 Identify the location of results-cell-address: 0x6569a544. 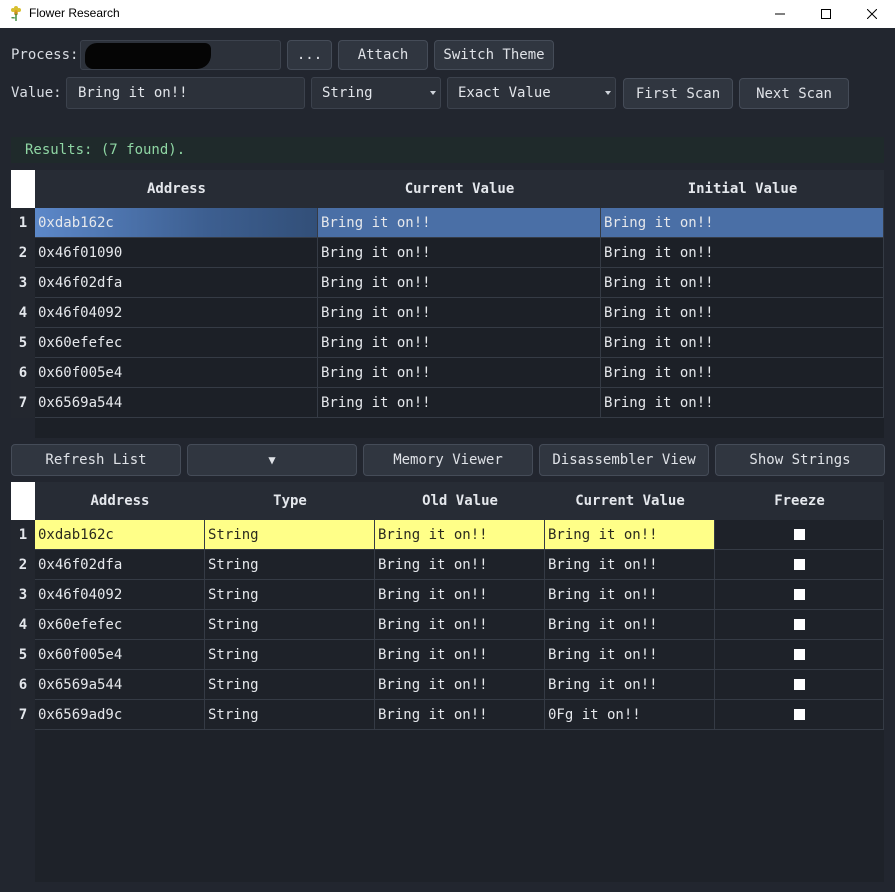
(176, 403).